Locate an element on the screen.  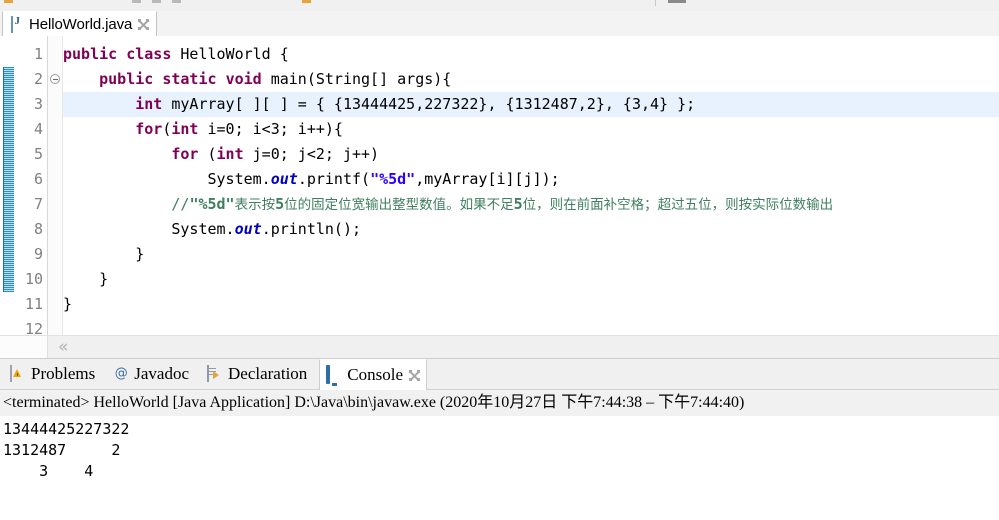
java-file-icon is located at coordinates (18, 24).